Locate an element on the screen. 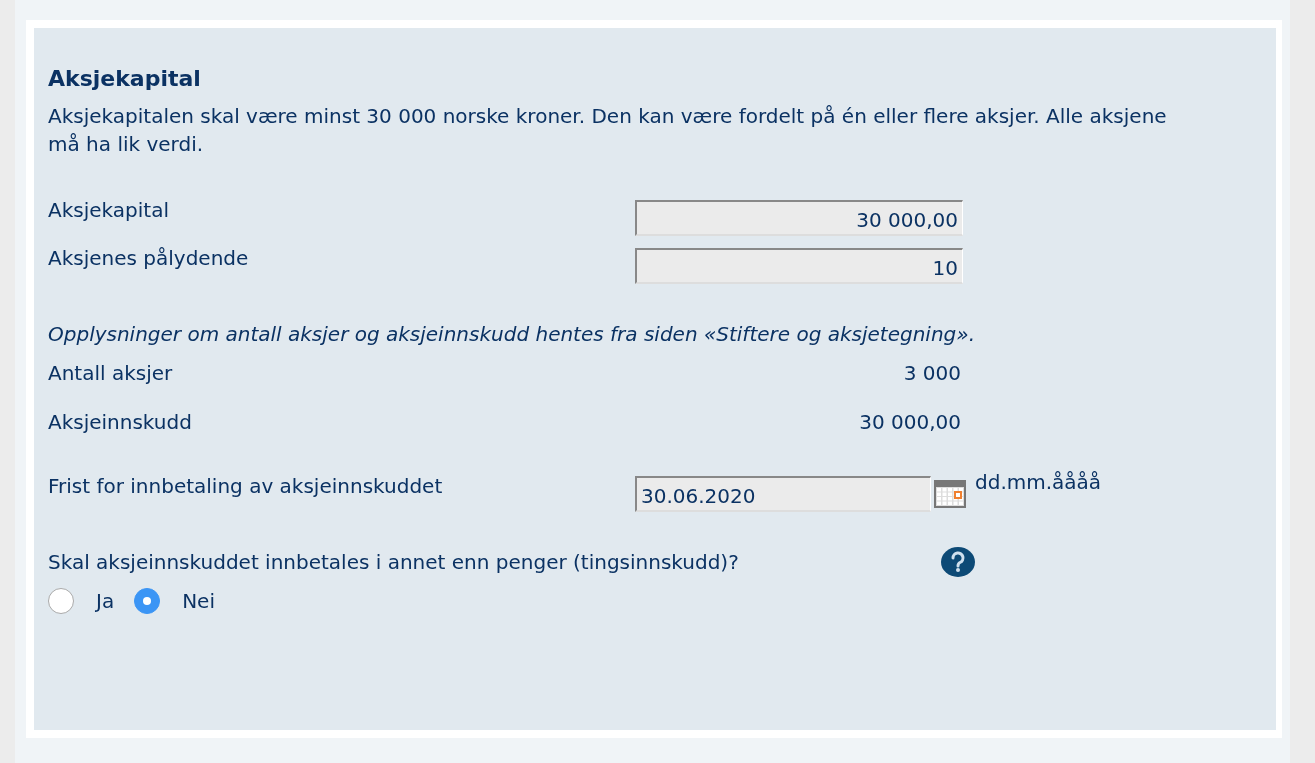 The height and width of the screenshot is (763, 1315). field-label: Aksjeinnskudd is located at coordinates (120, 421).